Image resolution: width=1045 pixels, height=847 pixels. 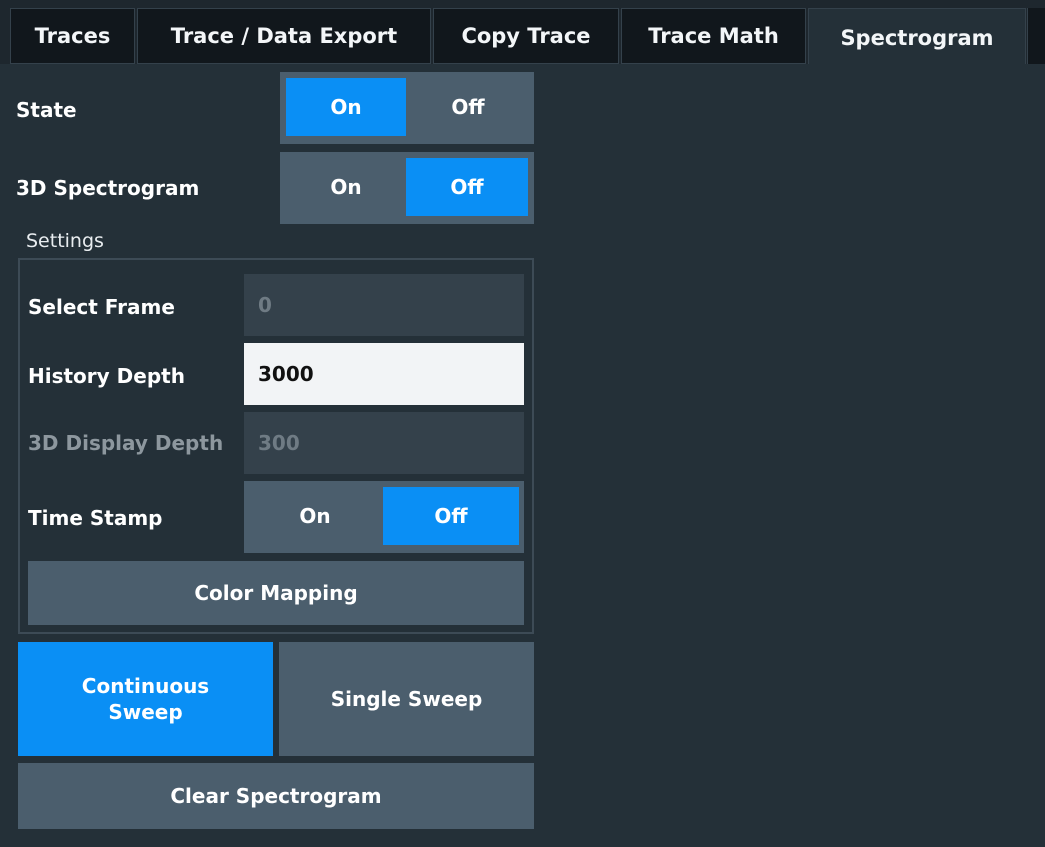 I want to click on time-stamp-toggle: On Off, so click(x=384, y=517).